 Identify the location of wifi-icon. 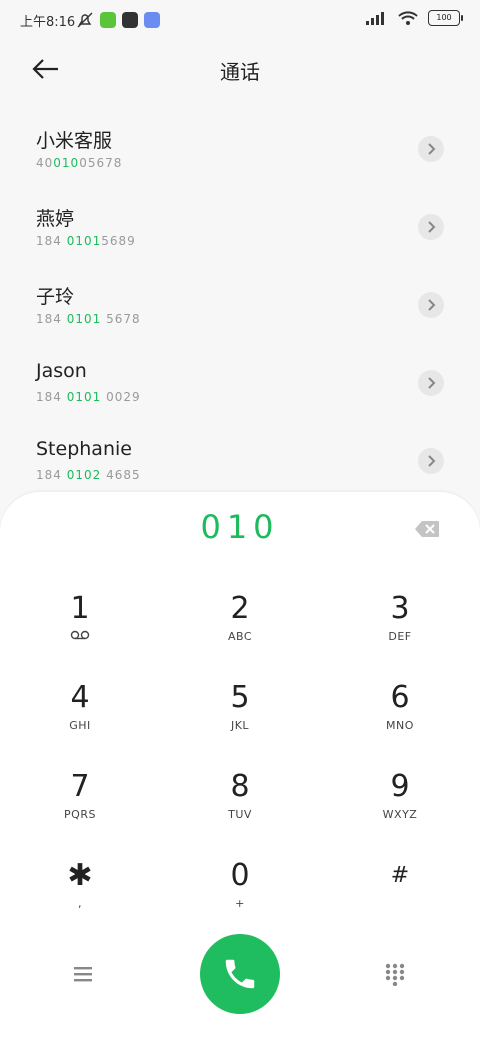
(408, 18).